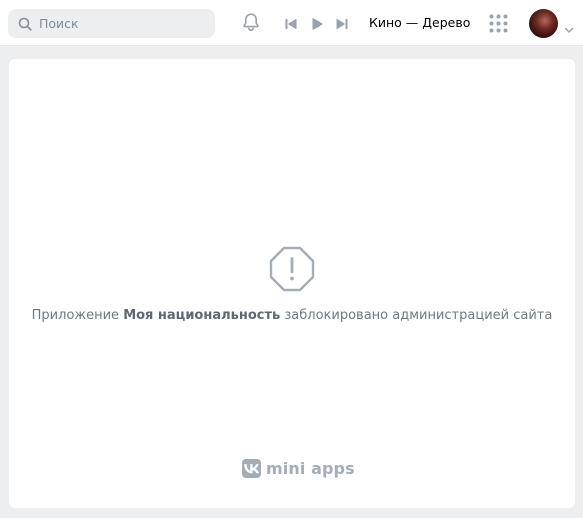  Describe the element at coordinates (342, 23) in the screenshot. I see `next-track-icon` at that location.